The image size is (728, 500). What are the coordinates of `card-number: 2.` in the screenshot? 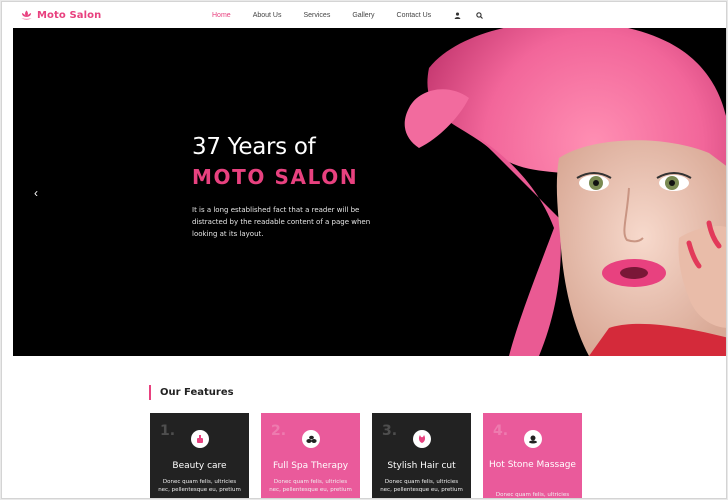 It's located at (279, 431).